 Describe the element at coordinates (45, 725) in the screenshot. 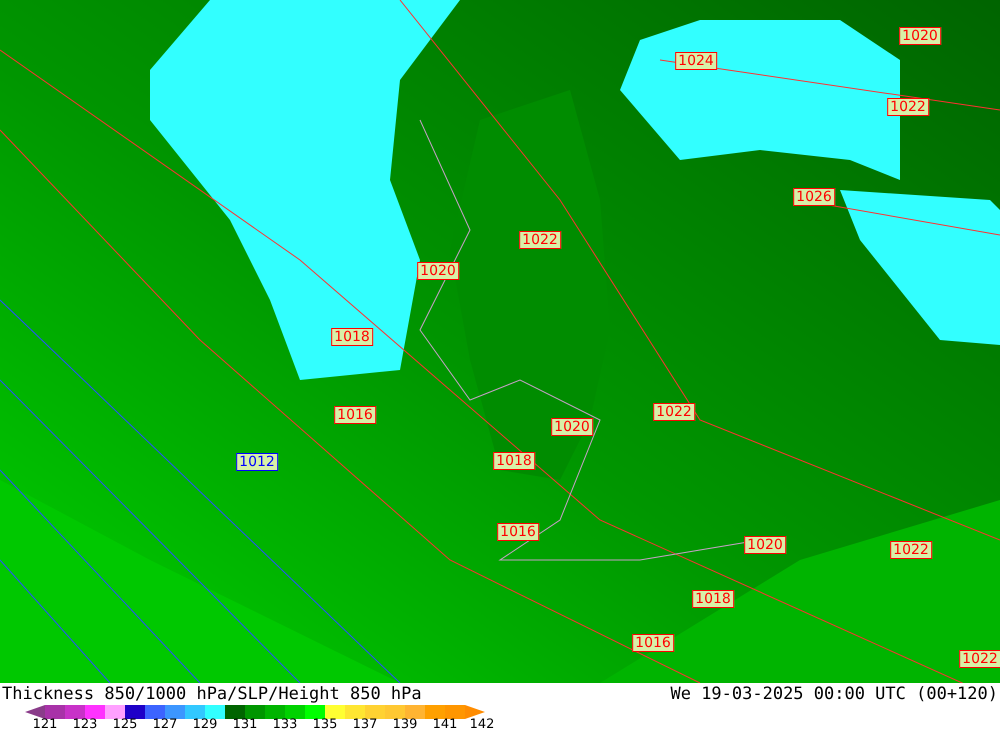

I see `scale-tick-label: 121` at that location.